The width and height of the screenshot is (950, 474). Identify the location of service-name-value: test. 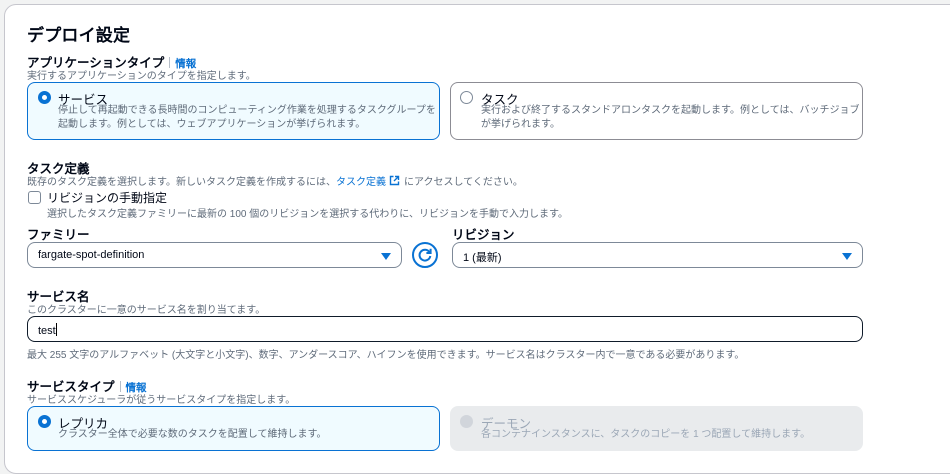
(47, 330).